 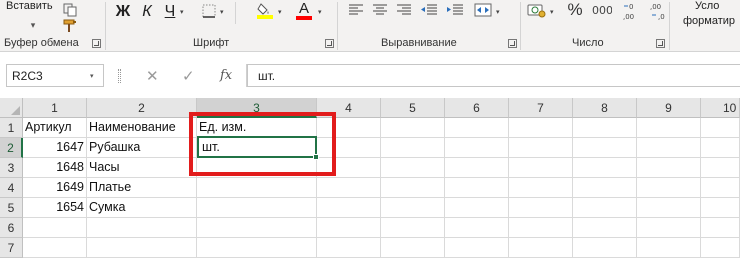 I want to click on alignment-launcher-icon, so click(x=512, y=43).